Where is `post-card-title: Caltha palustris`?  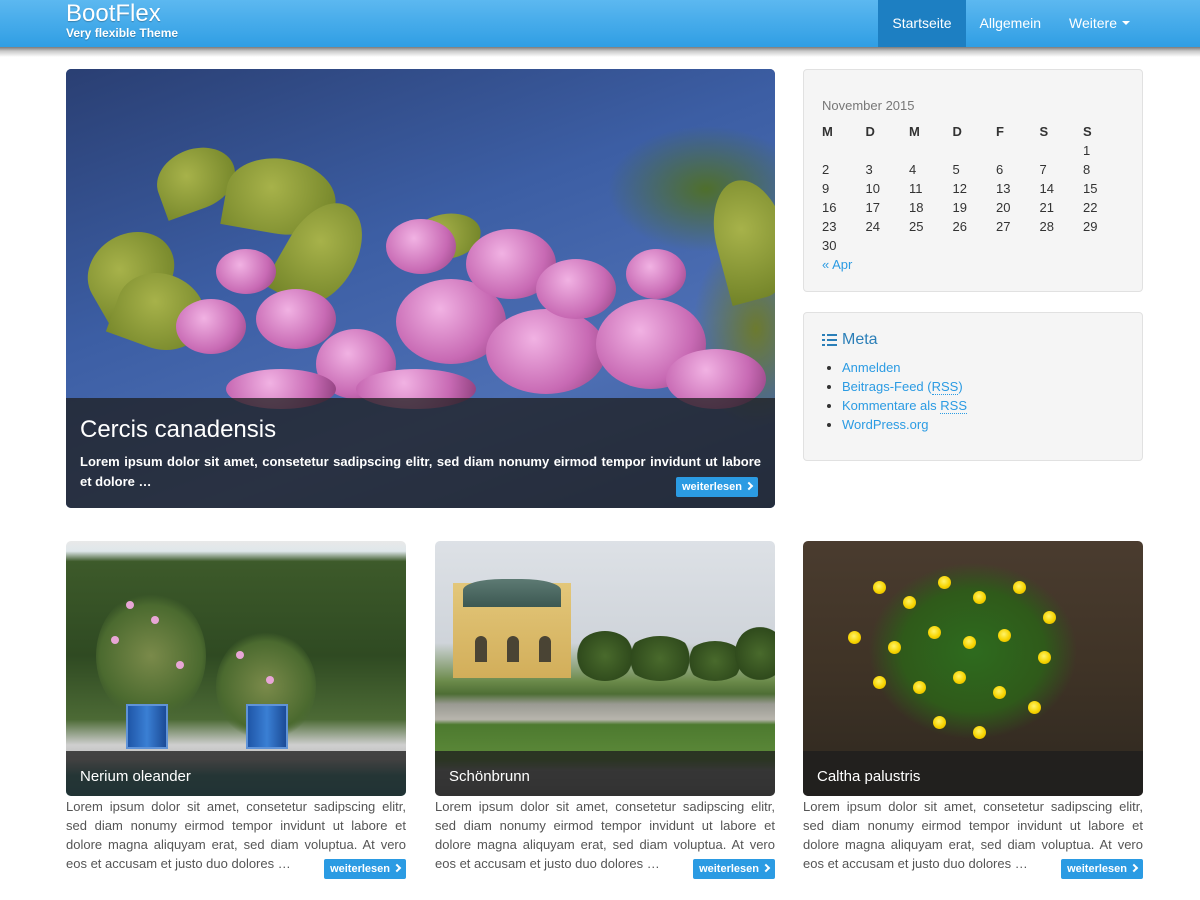 post-card-title: Caltha palustris is located at coordinates (868, 776).